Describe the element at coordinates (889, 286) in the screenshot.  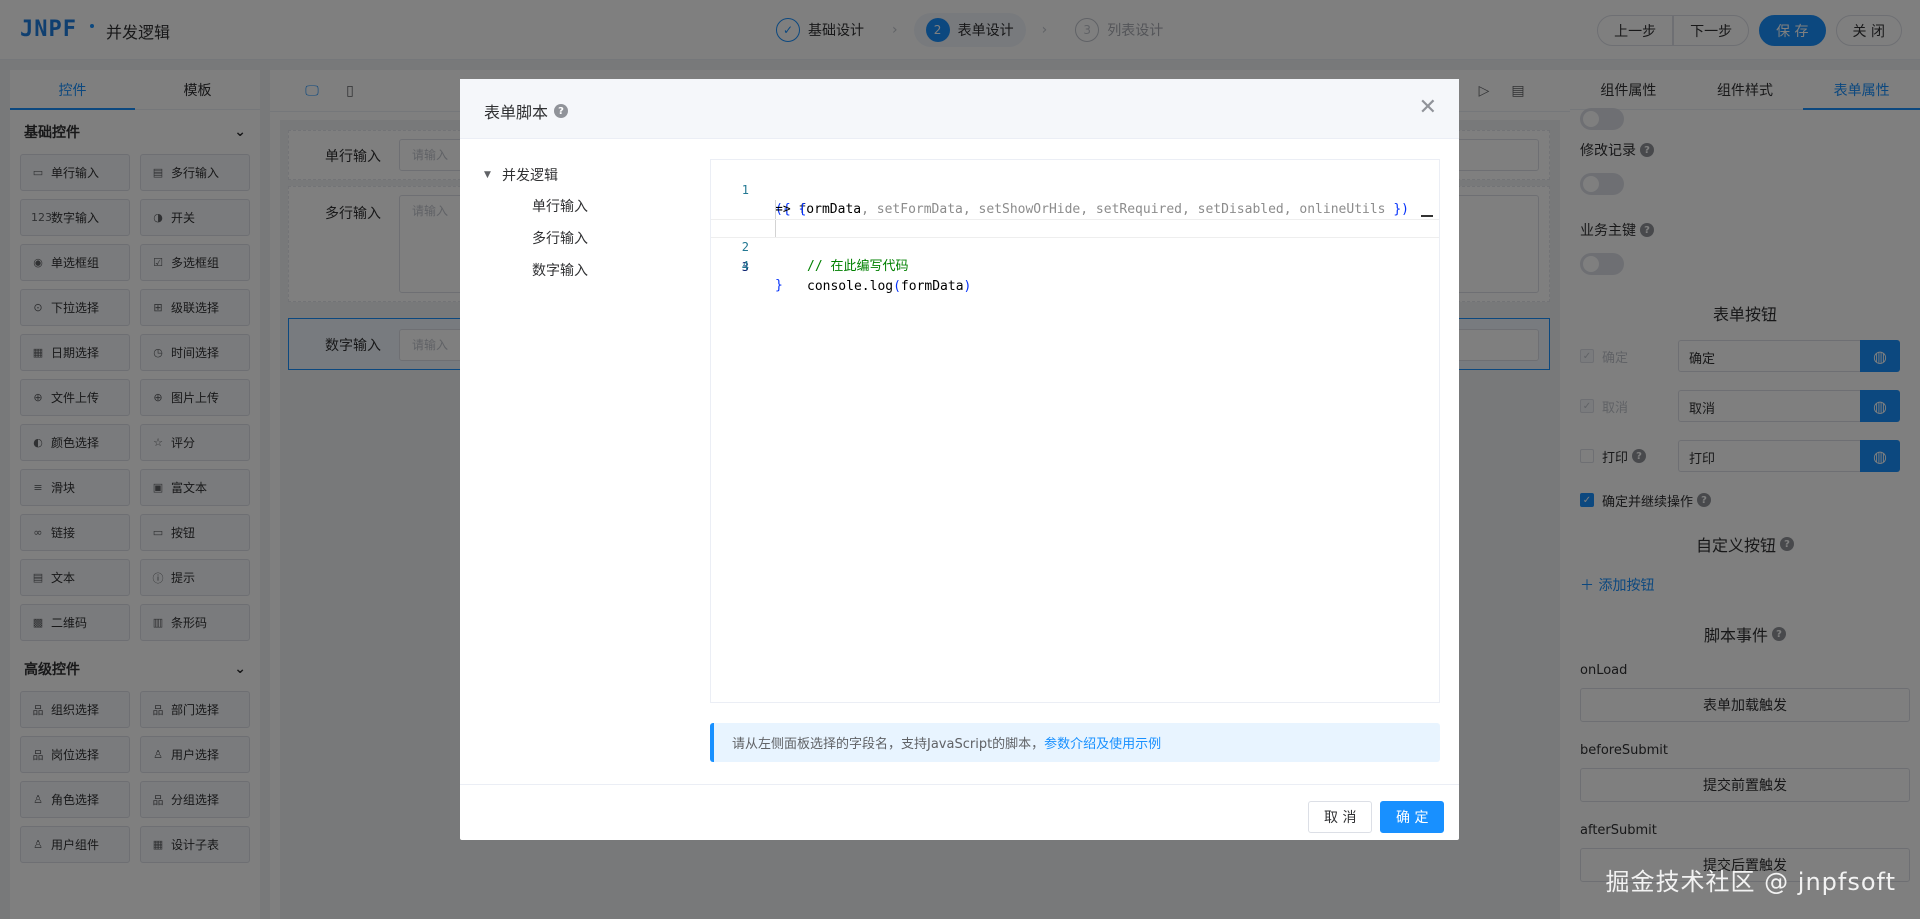
I see `code-text: console.log(formData)` at that location.